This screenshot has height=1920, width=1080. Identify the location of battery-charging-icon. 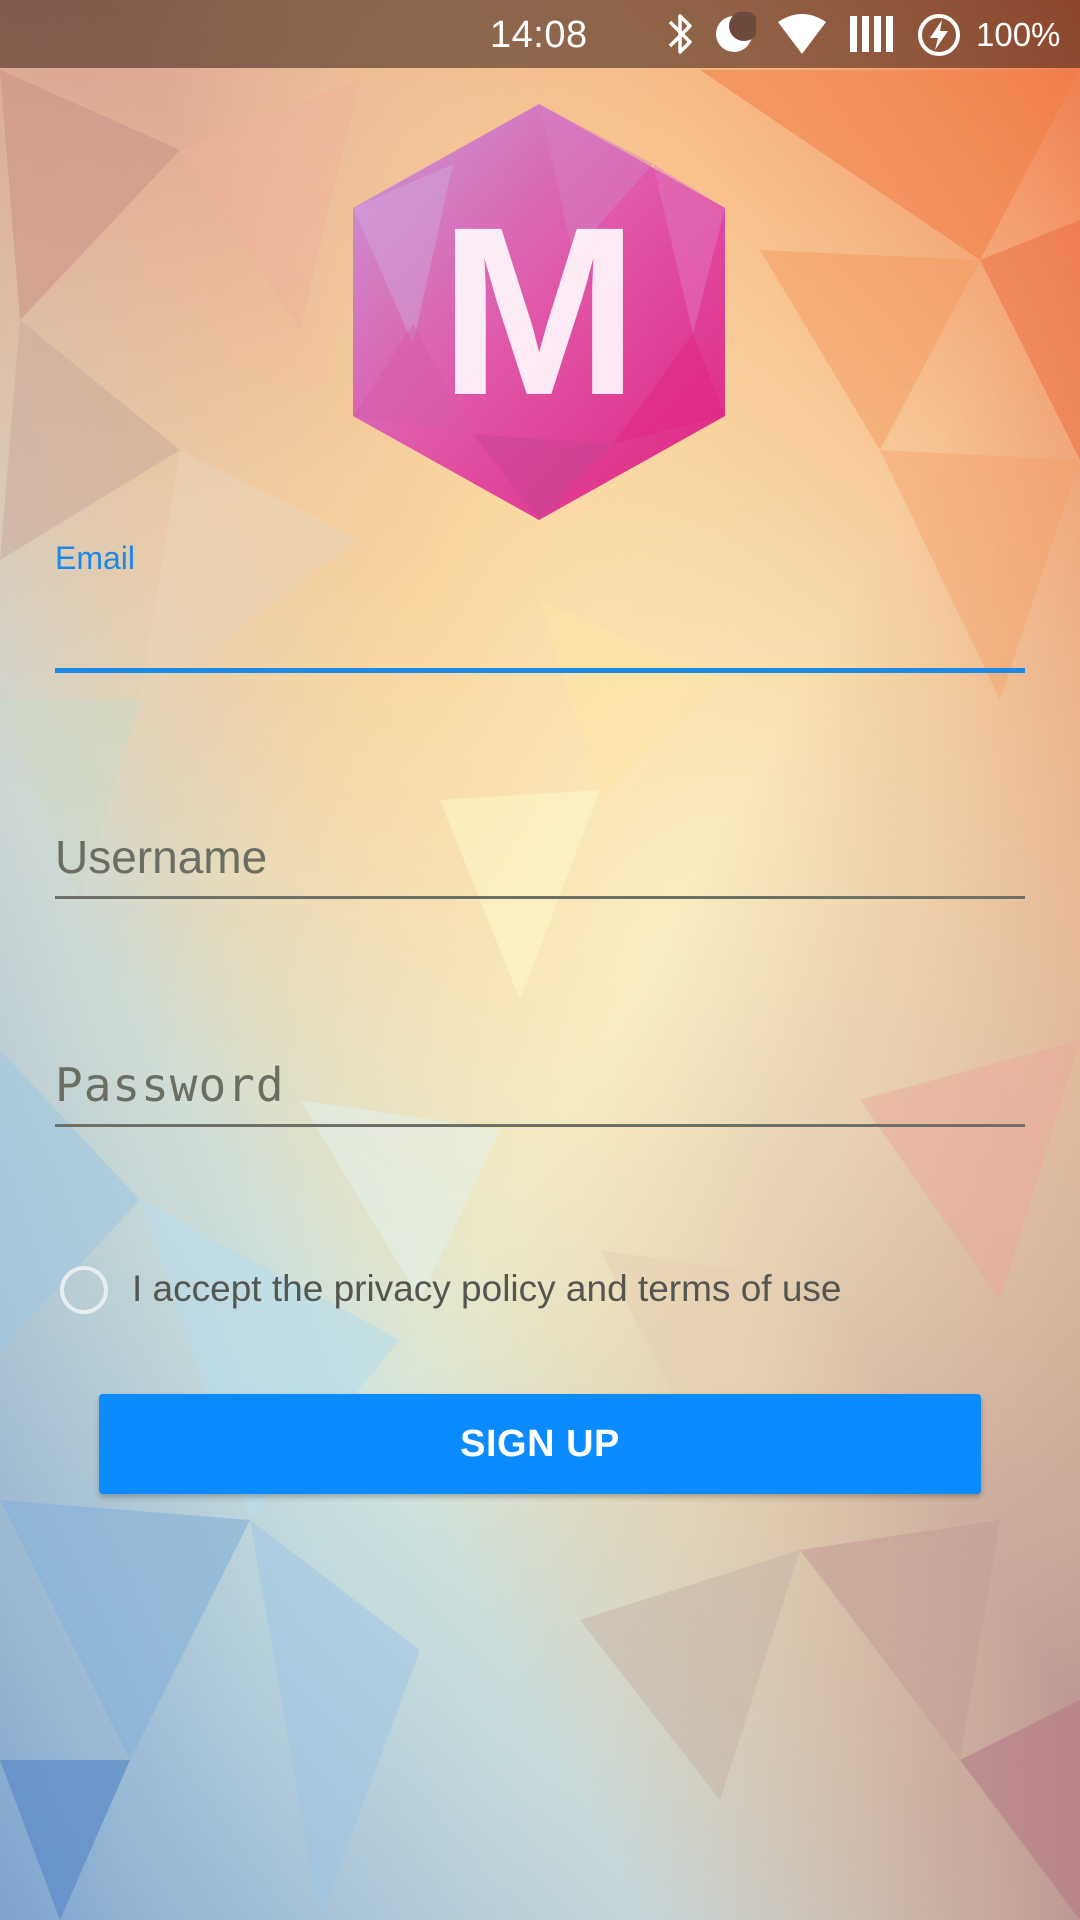
(939, 35).